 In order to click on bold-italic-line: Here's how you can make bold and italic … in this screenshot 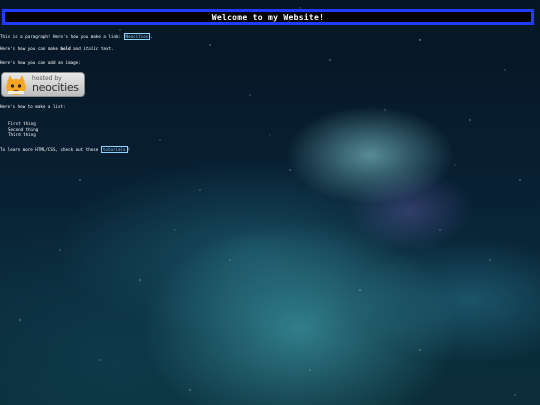, I will do `click(57, 48)`.